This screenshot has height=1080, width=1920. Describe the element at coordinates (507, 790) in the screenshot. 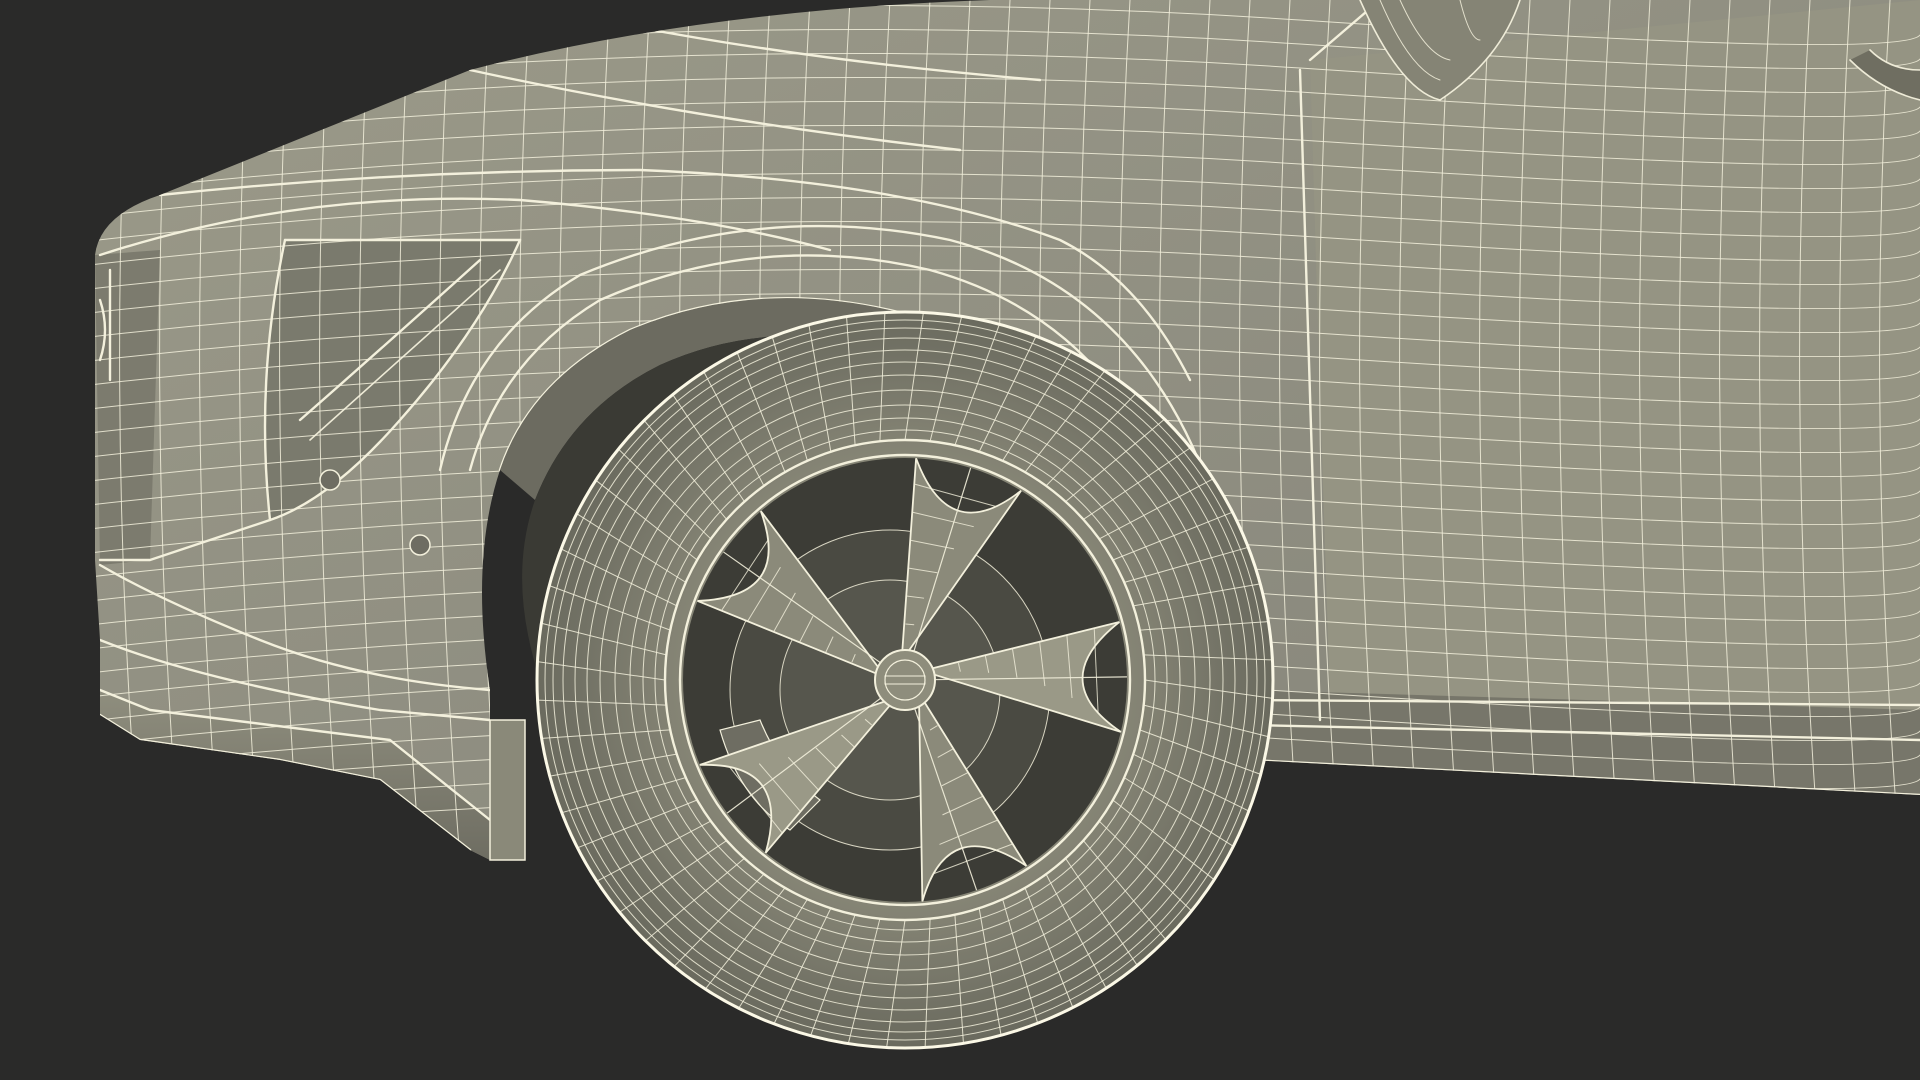

I see `front-mudflap` at that location.